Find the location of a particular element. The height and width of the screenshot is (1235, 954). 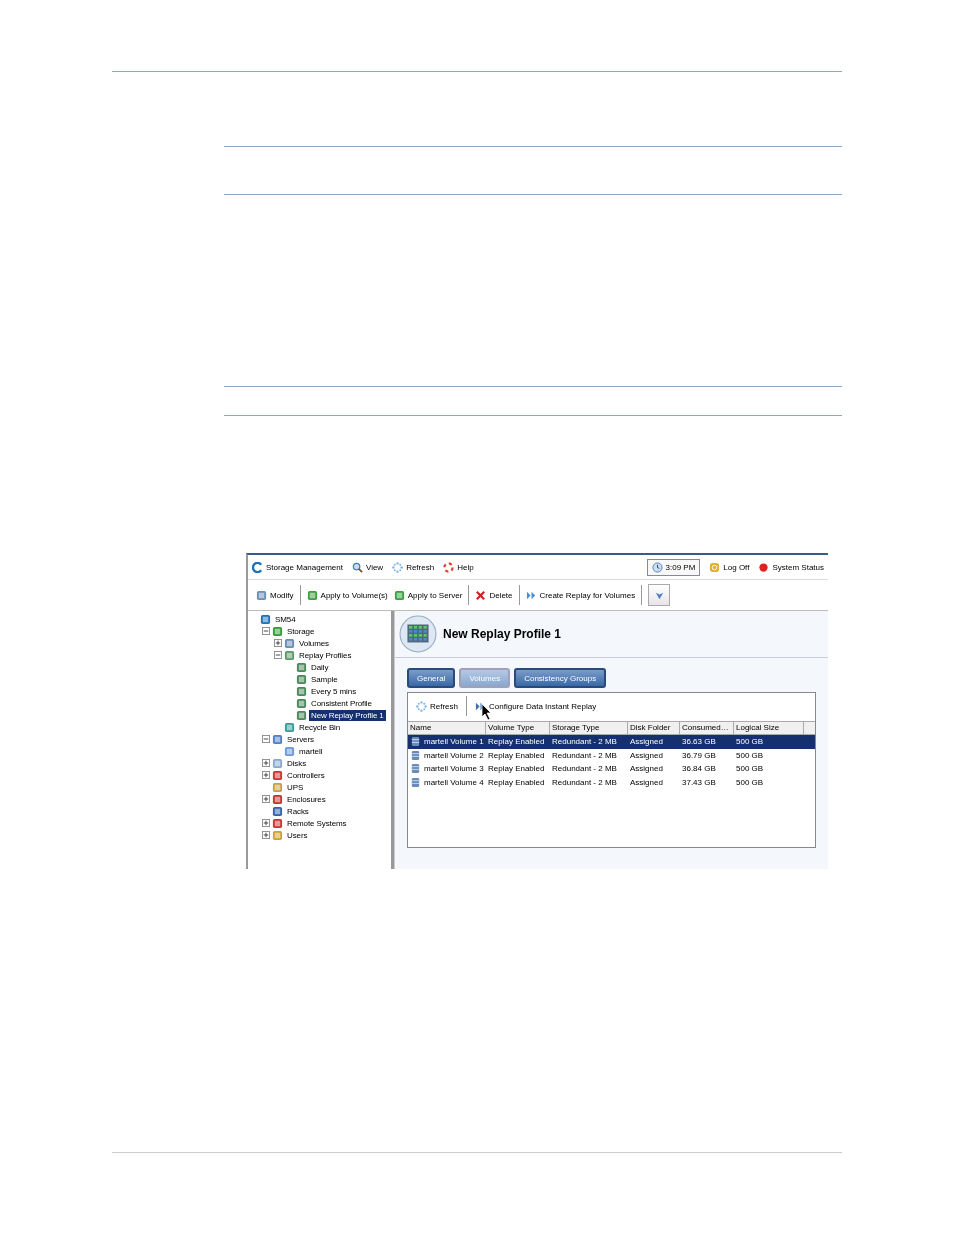

dropdown-button is located at coordinates (659, 595).